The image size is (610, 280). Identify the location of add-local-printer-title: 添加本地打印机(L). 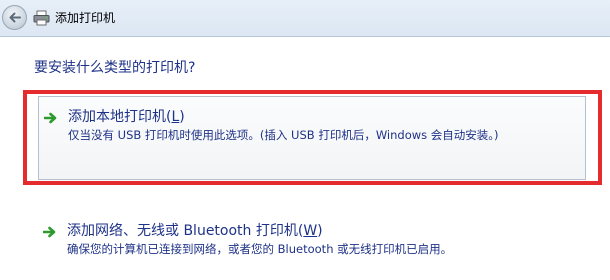
(126, 117).